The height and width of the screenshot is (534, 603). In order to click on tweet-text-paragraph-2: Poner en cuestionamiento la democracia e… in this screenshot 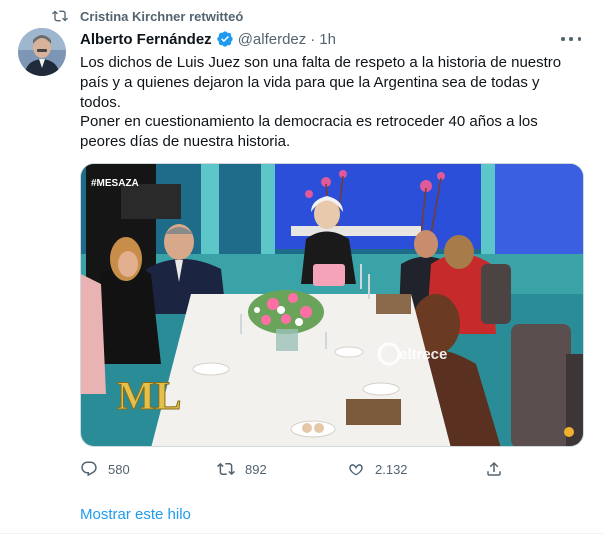, I will do `click(309, 131)`.